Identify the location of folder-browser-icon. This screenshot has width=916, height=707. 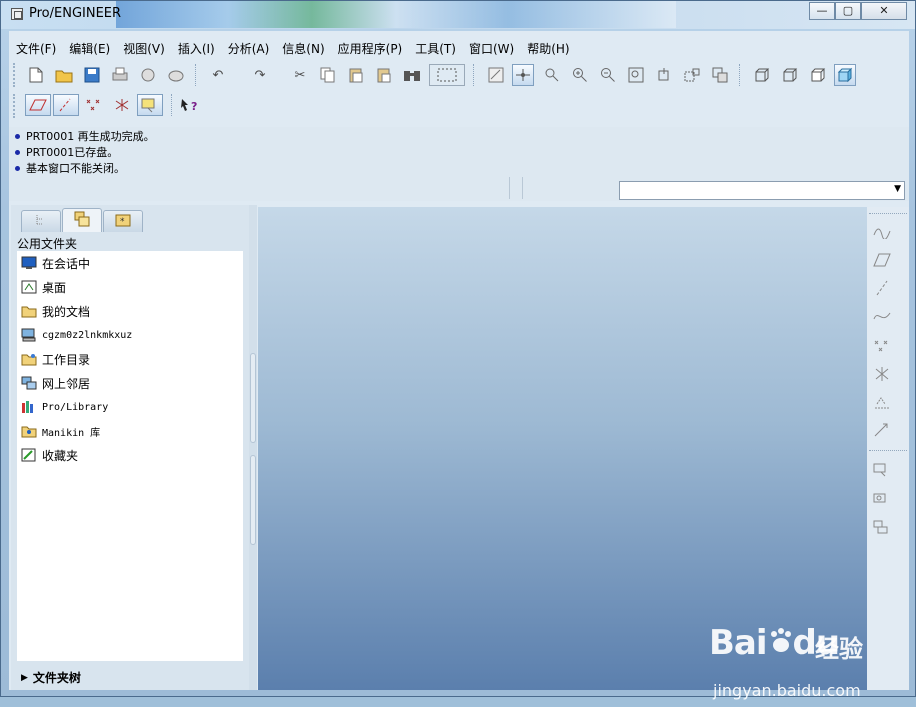
(82, 220).